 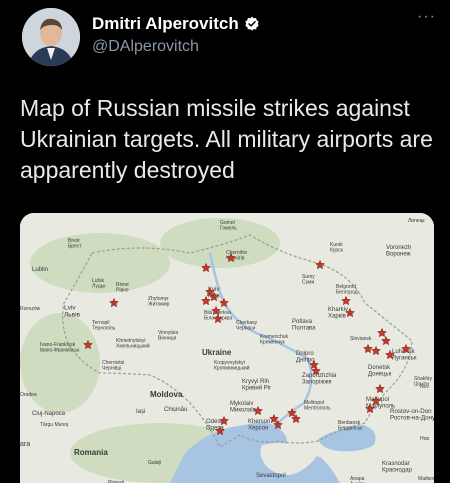 What do you see at coordinates (247, 325) in the screenshot?
I see `map-label-cherkasy: Cherkasy Черкаси` at bounding box center [247, 325].